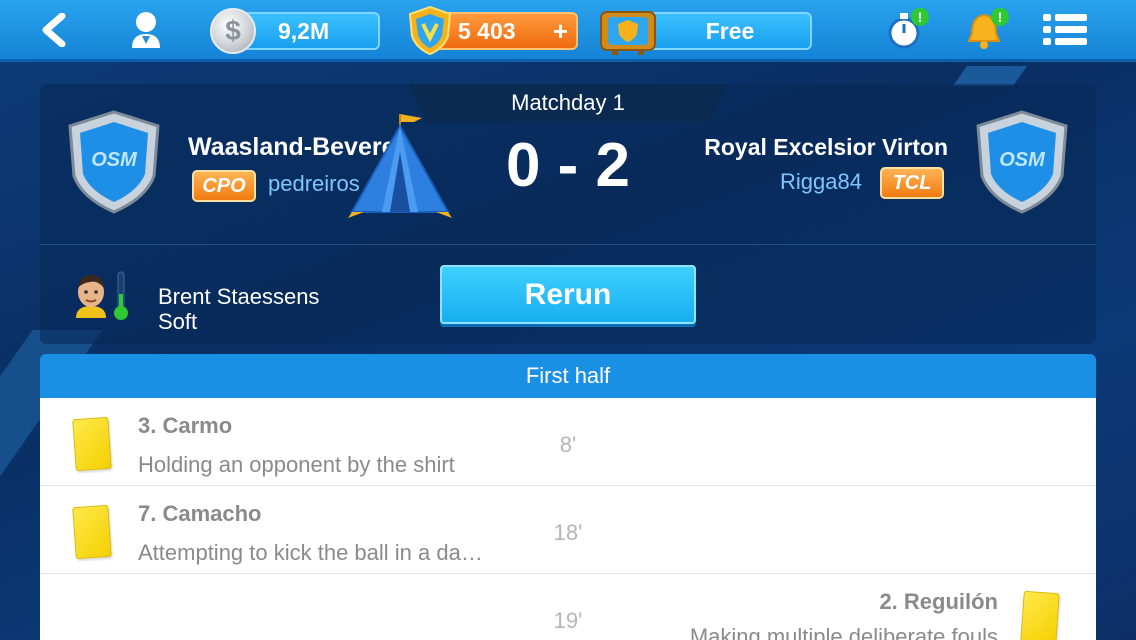  I want to click on away-crest-text: OSM, so click(1022, 160).